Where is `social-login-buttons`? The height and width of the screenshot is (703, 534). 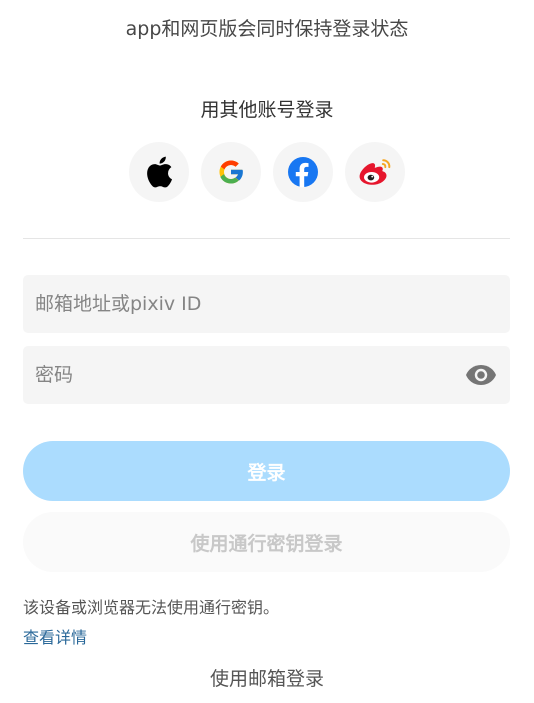 social-login-buttons is located at coordinates (267, 172).